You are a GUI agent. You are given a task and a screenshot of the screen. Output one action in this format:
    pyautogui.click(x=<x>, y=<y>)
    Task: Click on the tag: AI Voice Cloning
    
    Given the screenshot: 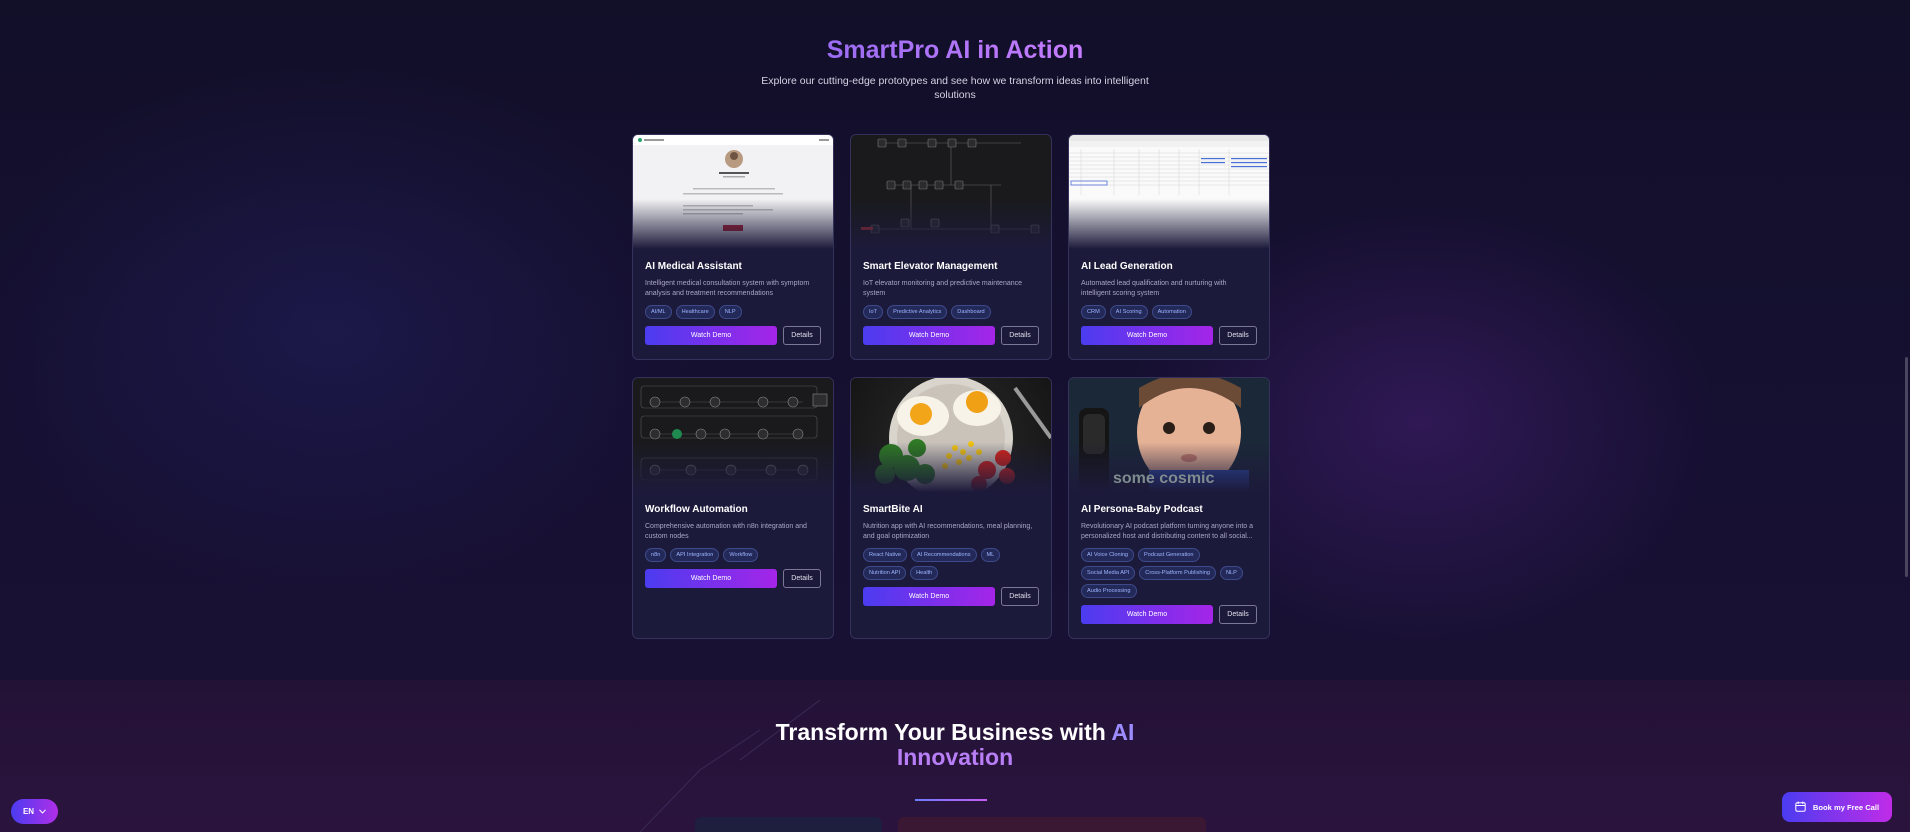 What is the action you would take?
    pyautogui.click(x=1108, y=555)
    